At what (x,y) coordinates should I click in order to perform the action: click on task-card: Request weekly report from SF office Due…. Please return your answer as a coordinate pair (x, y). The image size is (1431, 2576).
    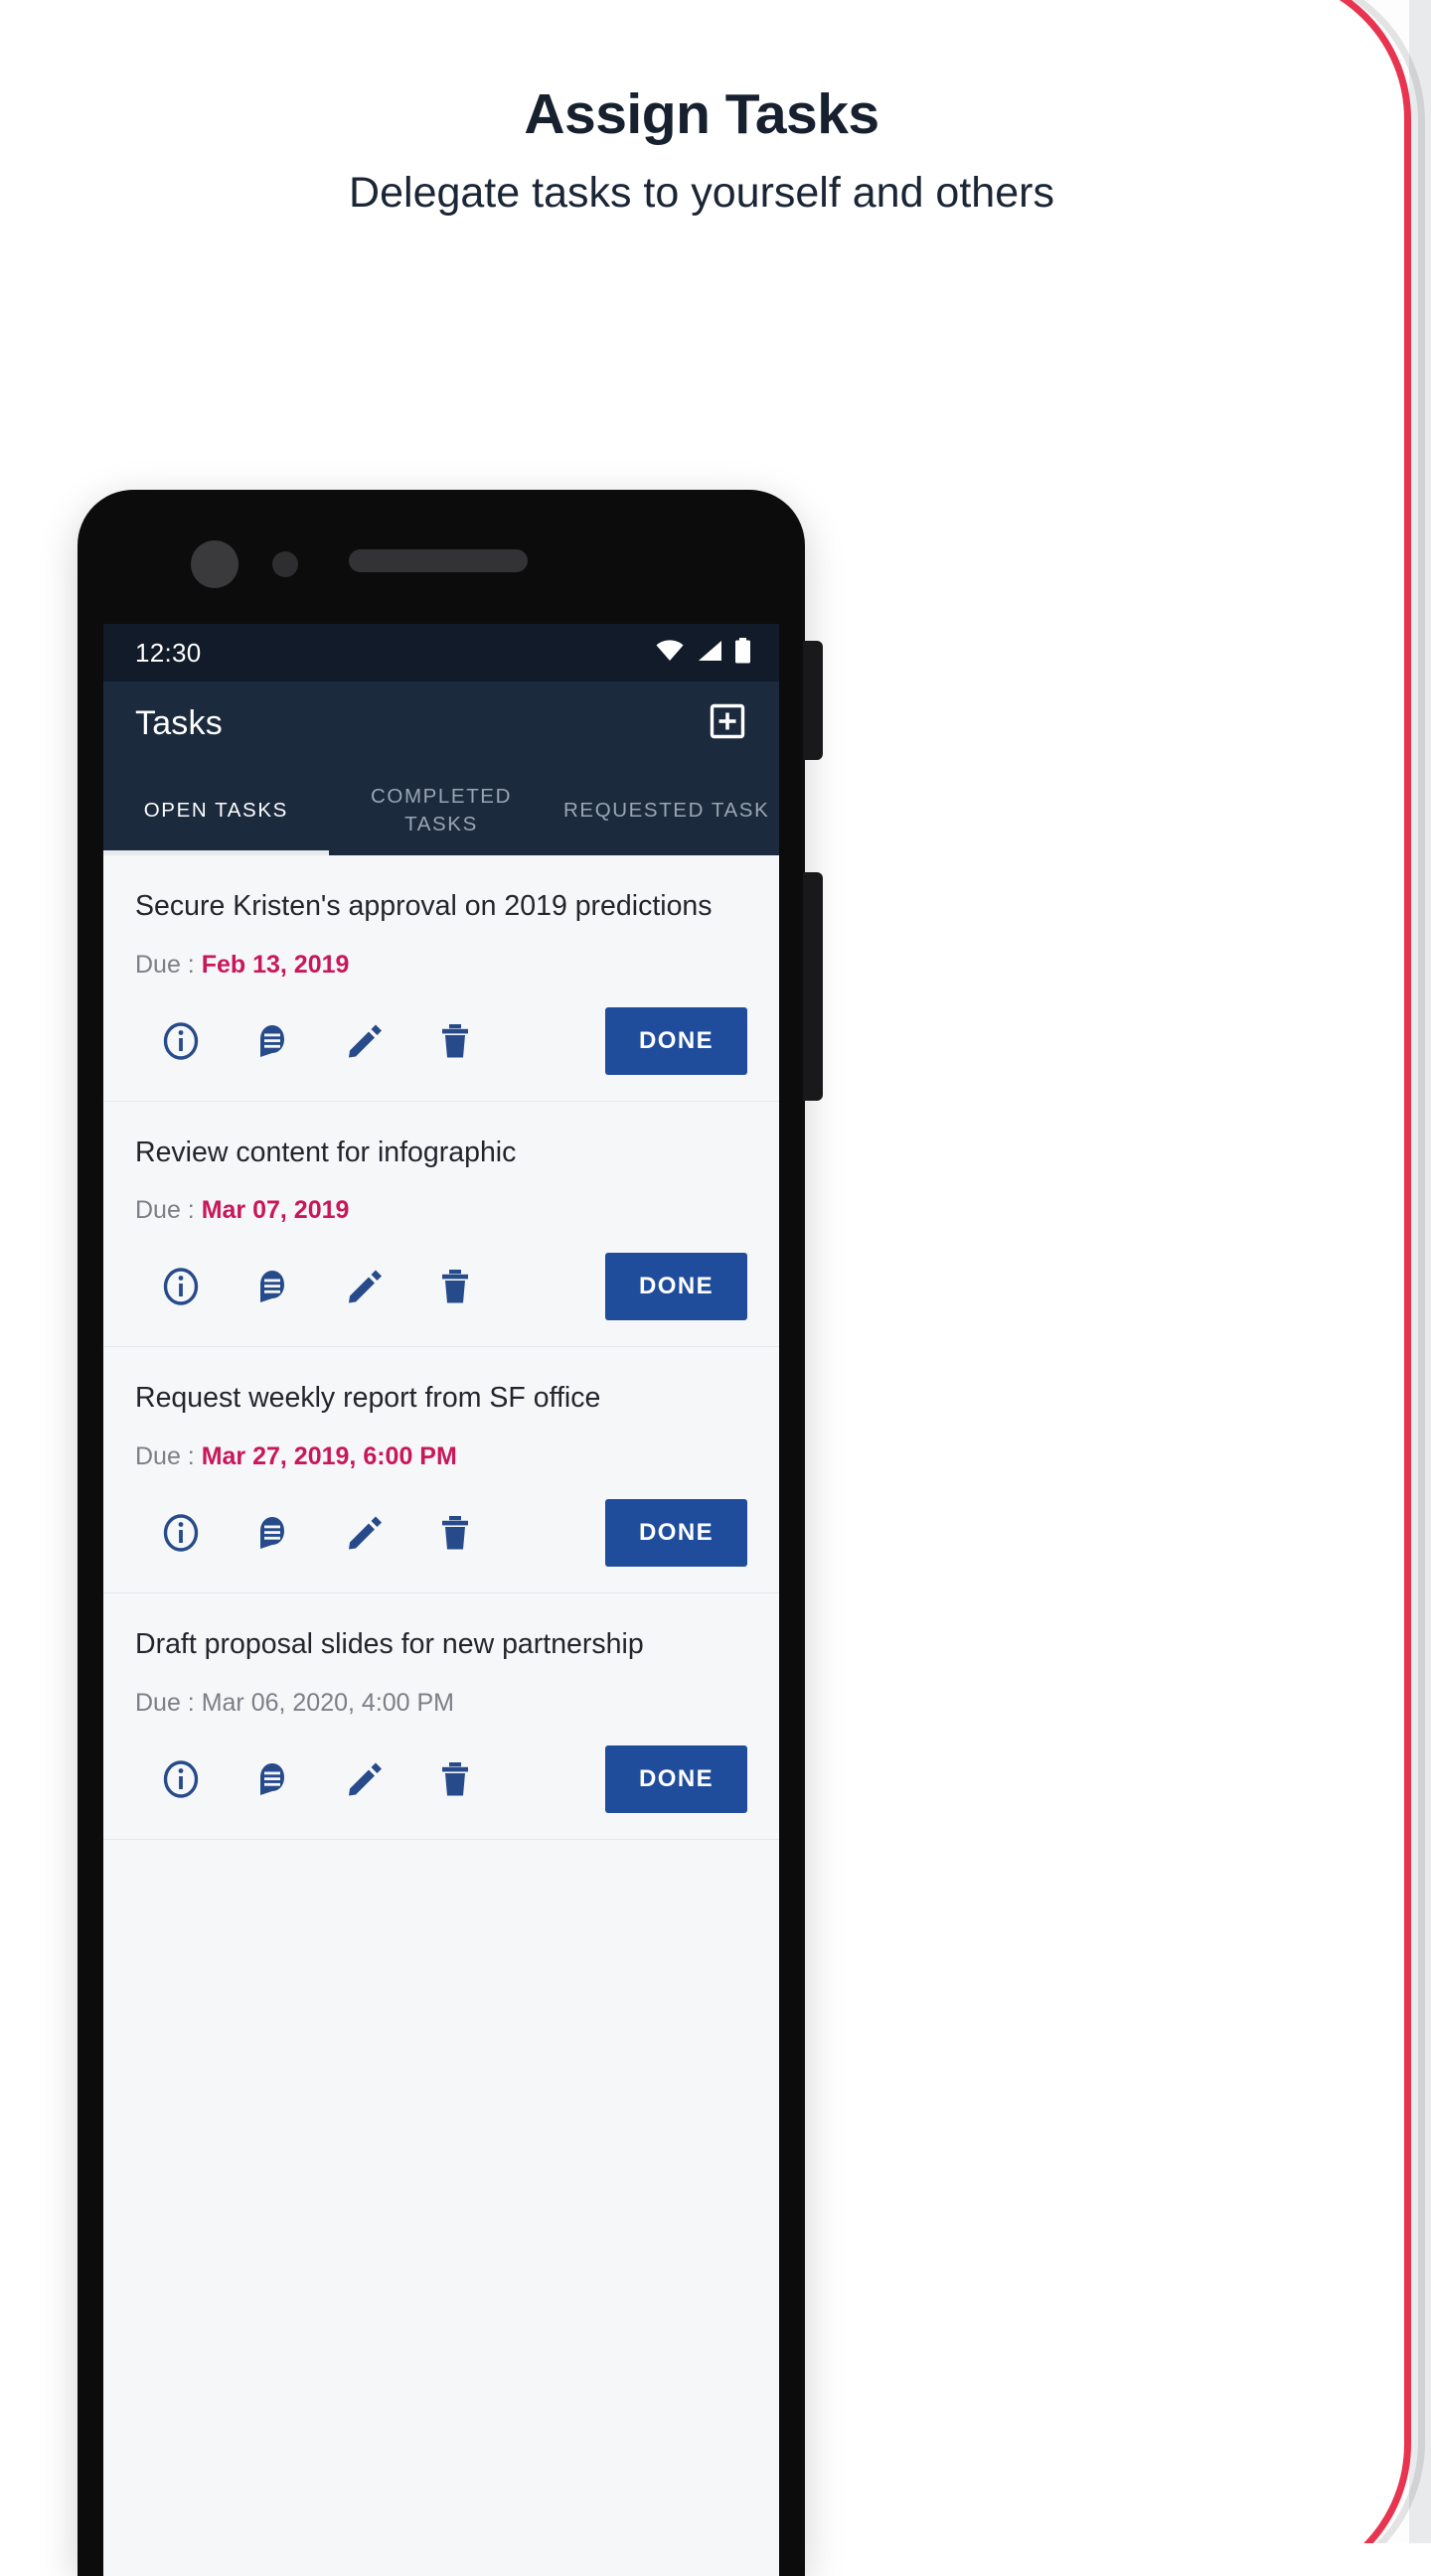
    Looking at the image, I should click on (441, 1470).